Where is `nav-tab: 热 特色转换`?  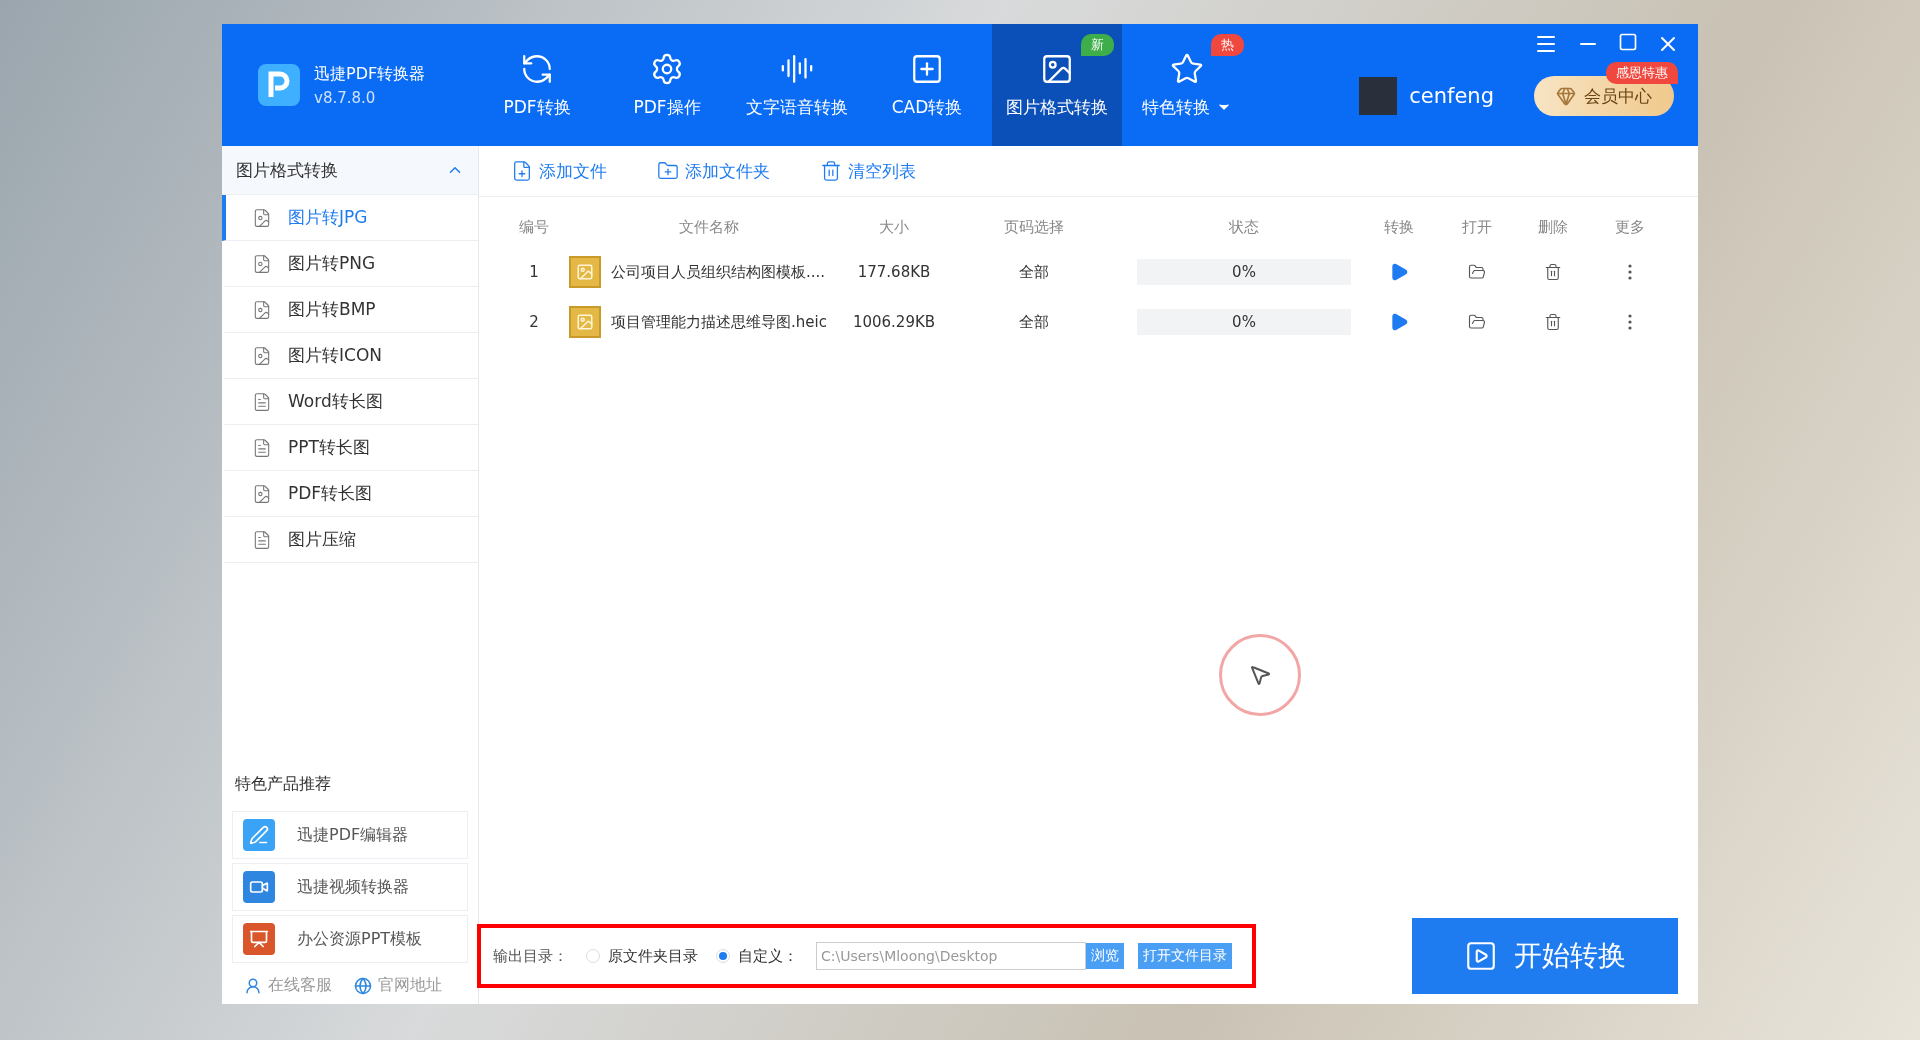
nav-tab: 热 特色转换 is located at coordinates (1187, 85).